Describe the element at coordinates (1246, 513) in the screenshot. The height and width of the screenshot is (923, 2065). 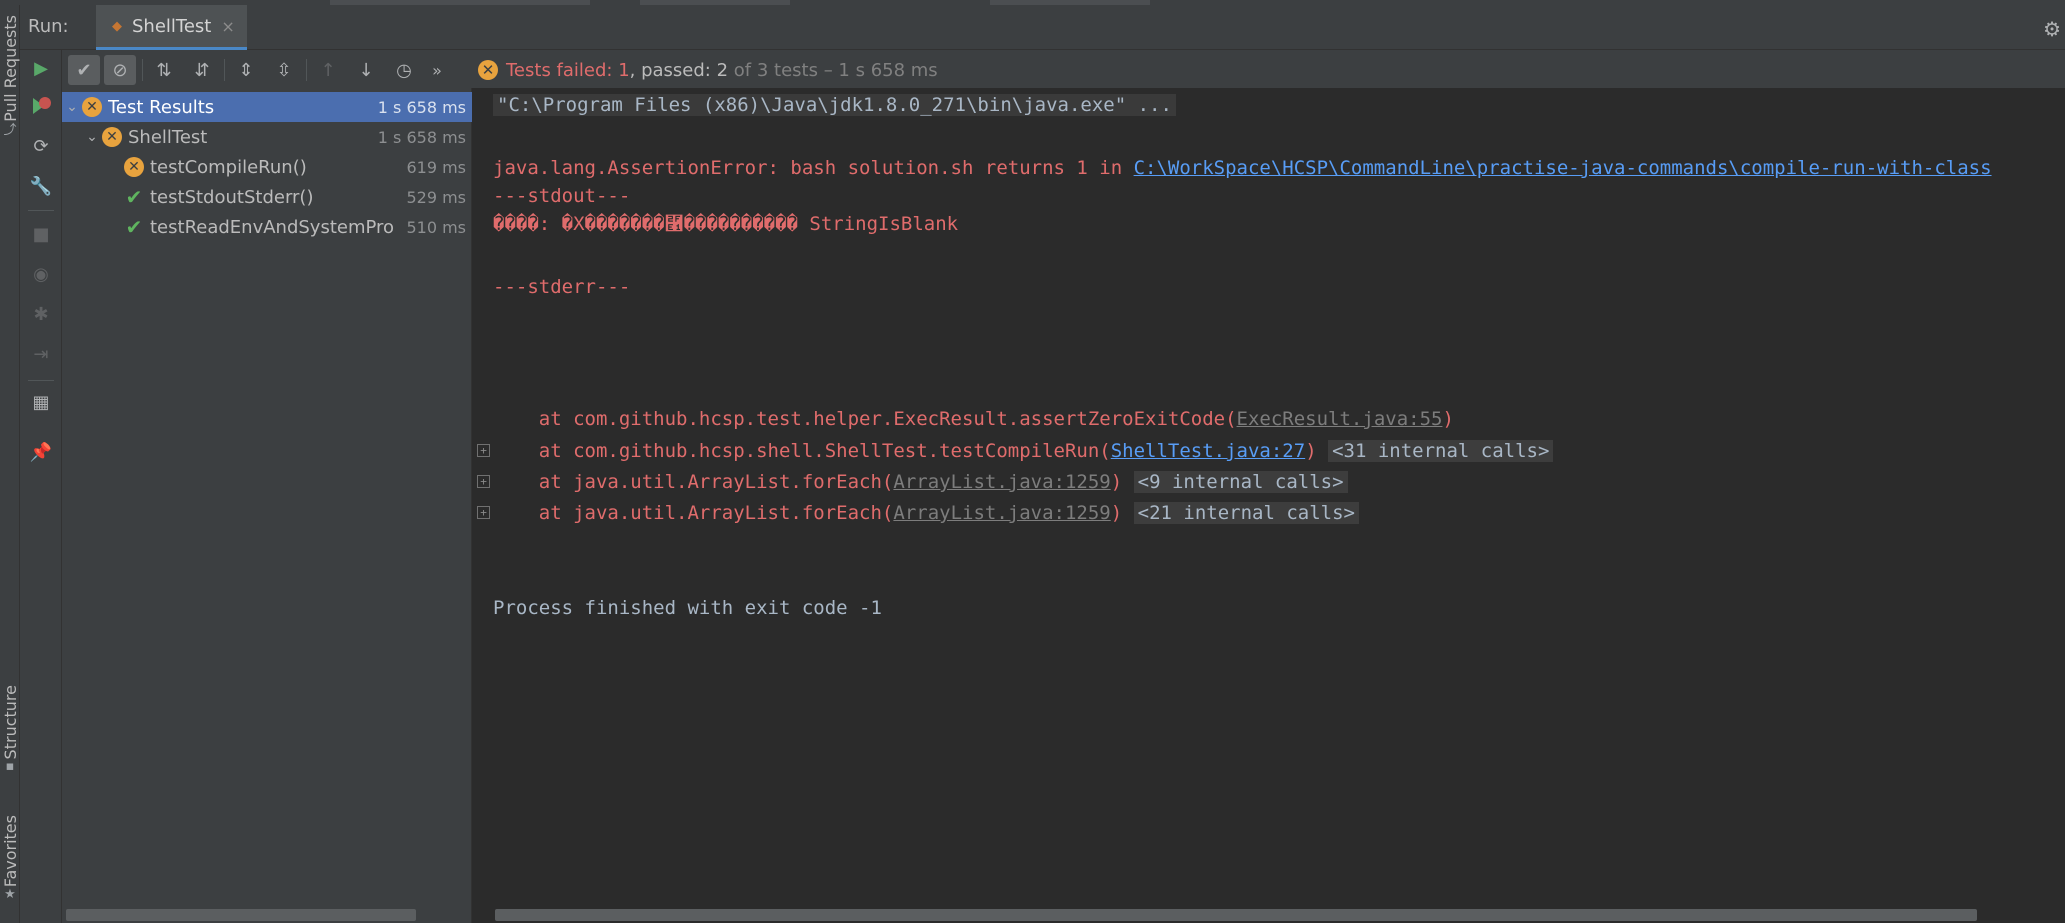
I see `internal-calls-fold: <21 internal calls>` at that location.